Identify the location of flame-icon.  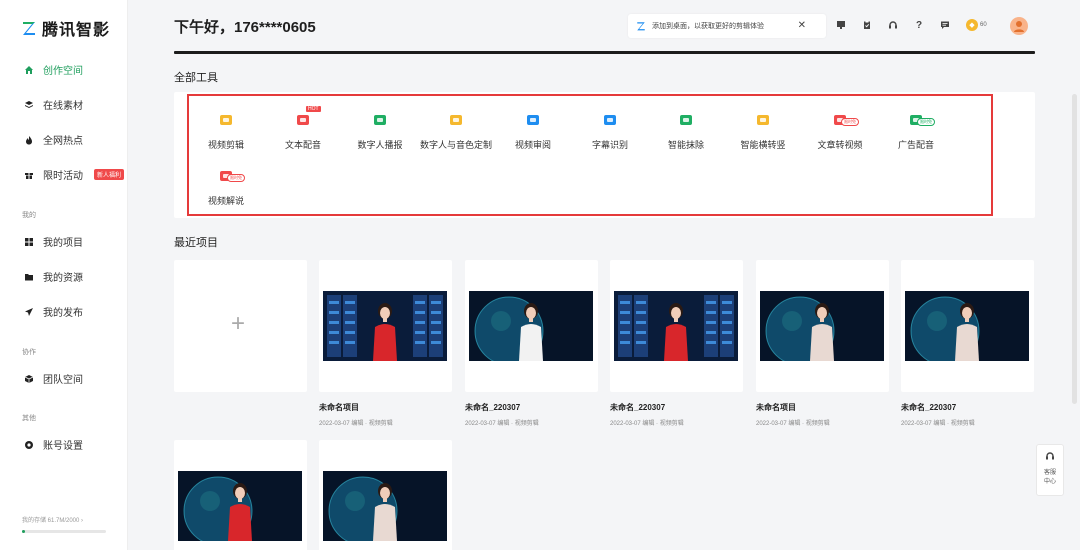
(29, 140).